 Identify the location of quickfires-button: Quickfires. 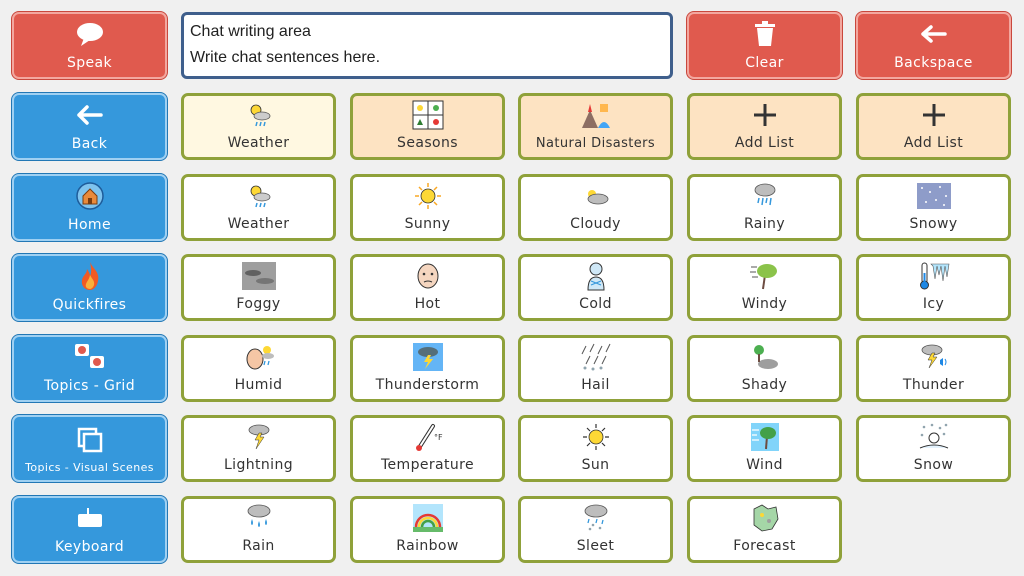
(89, 287).